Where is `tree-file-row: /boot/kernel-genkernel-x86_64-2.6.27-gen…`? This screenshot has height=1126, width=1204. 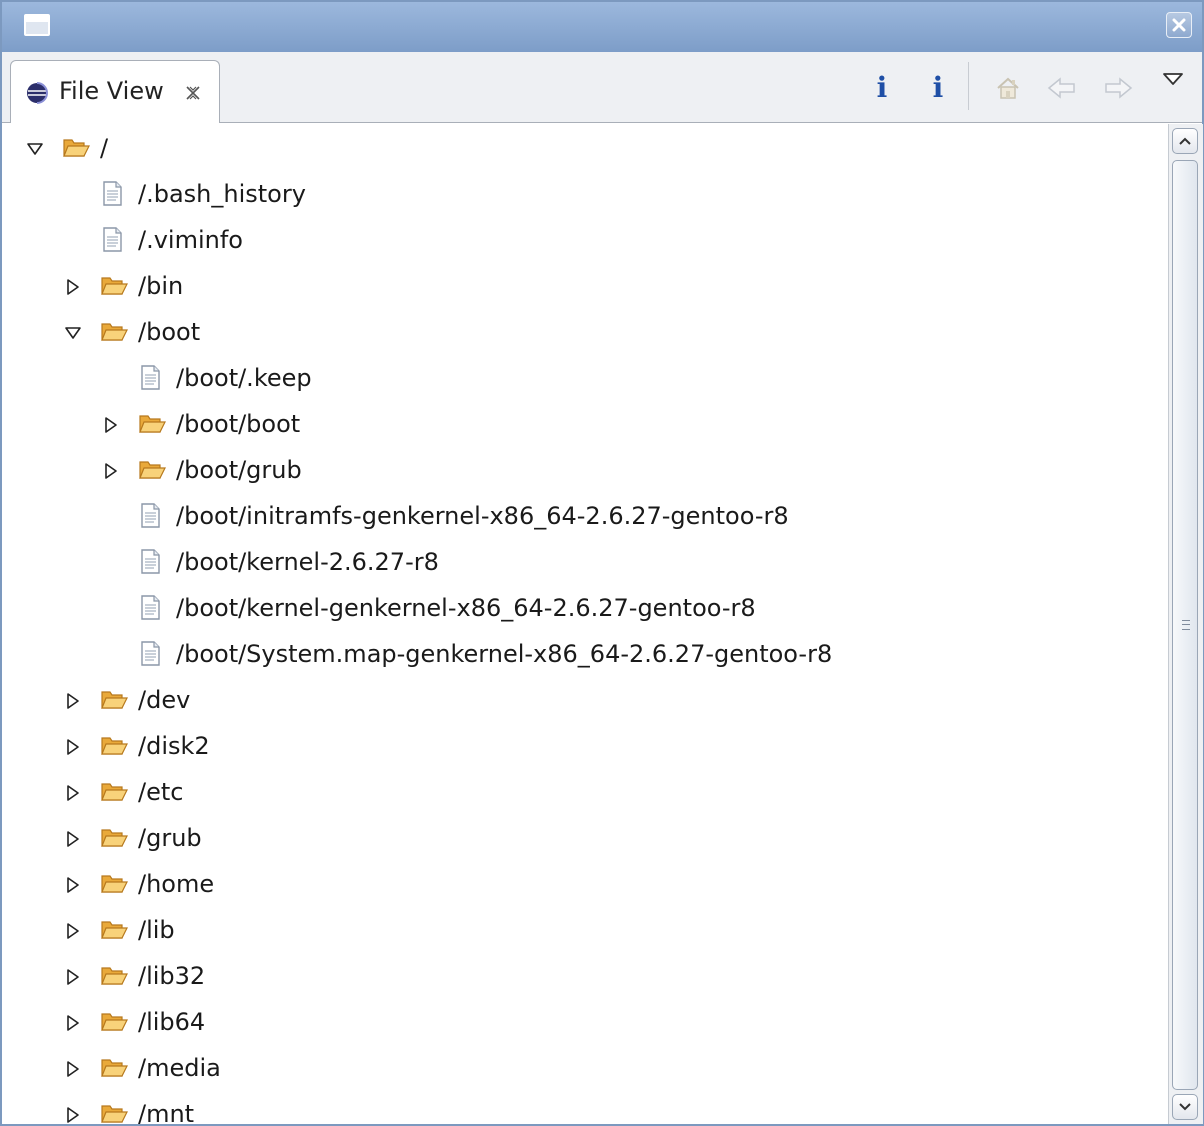 tree-file-row: /boot/kernel-genkernel-x86_64-2.6.27-gen… is located at coordinates (584, 608).